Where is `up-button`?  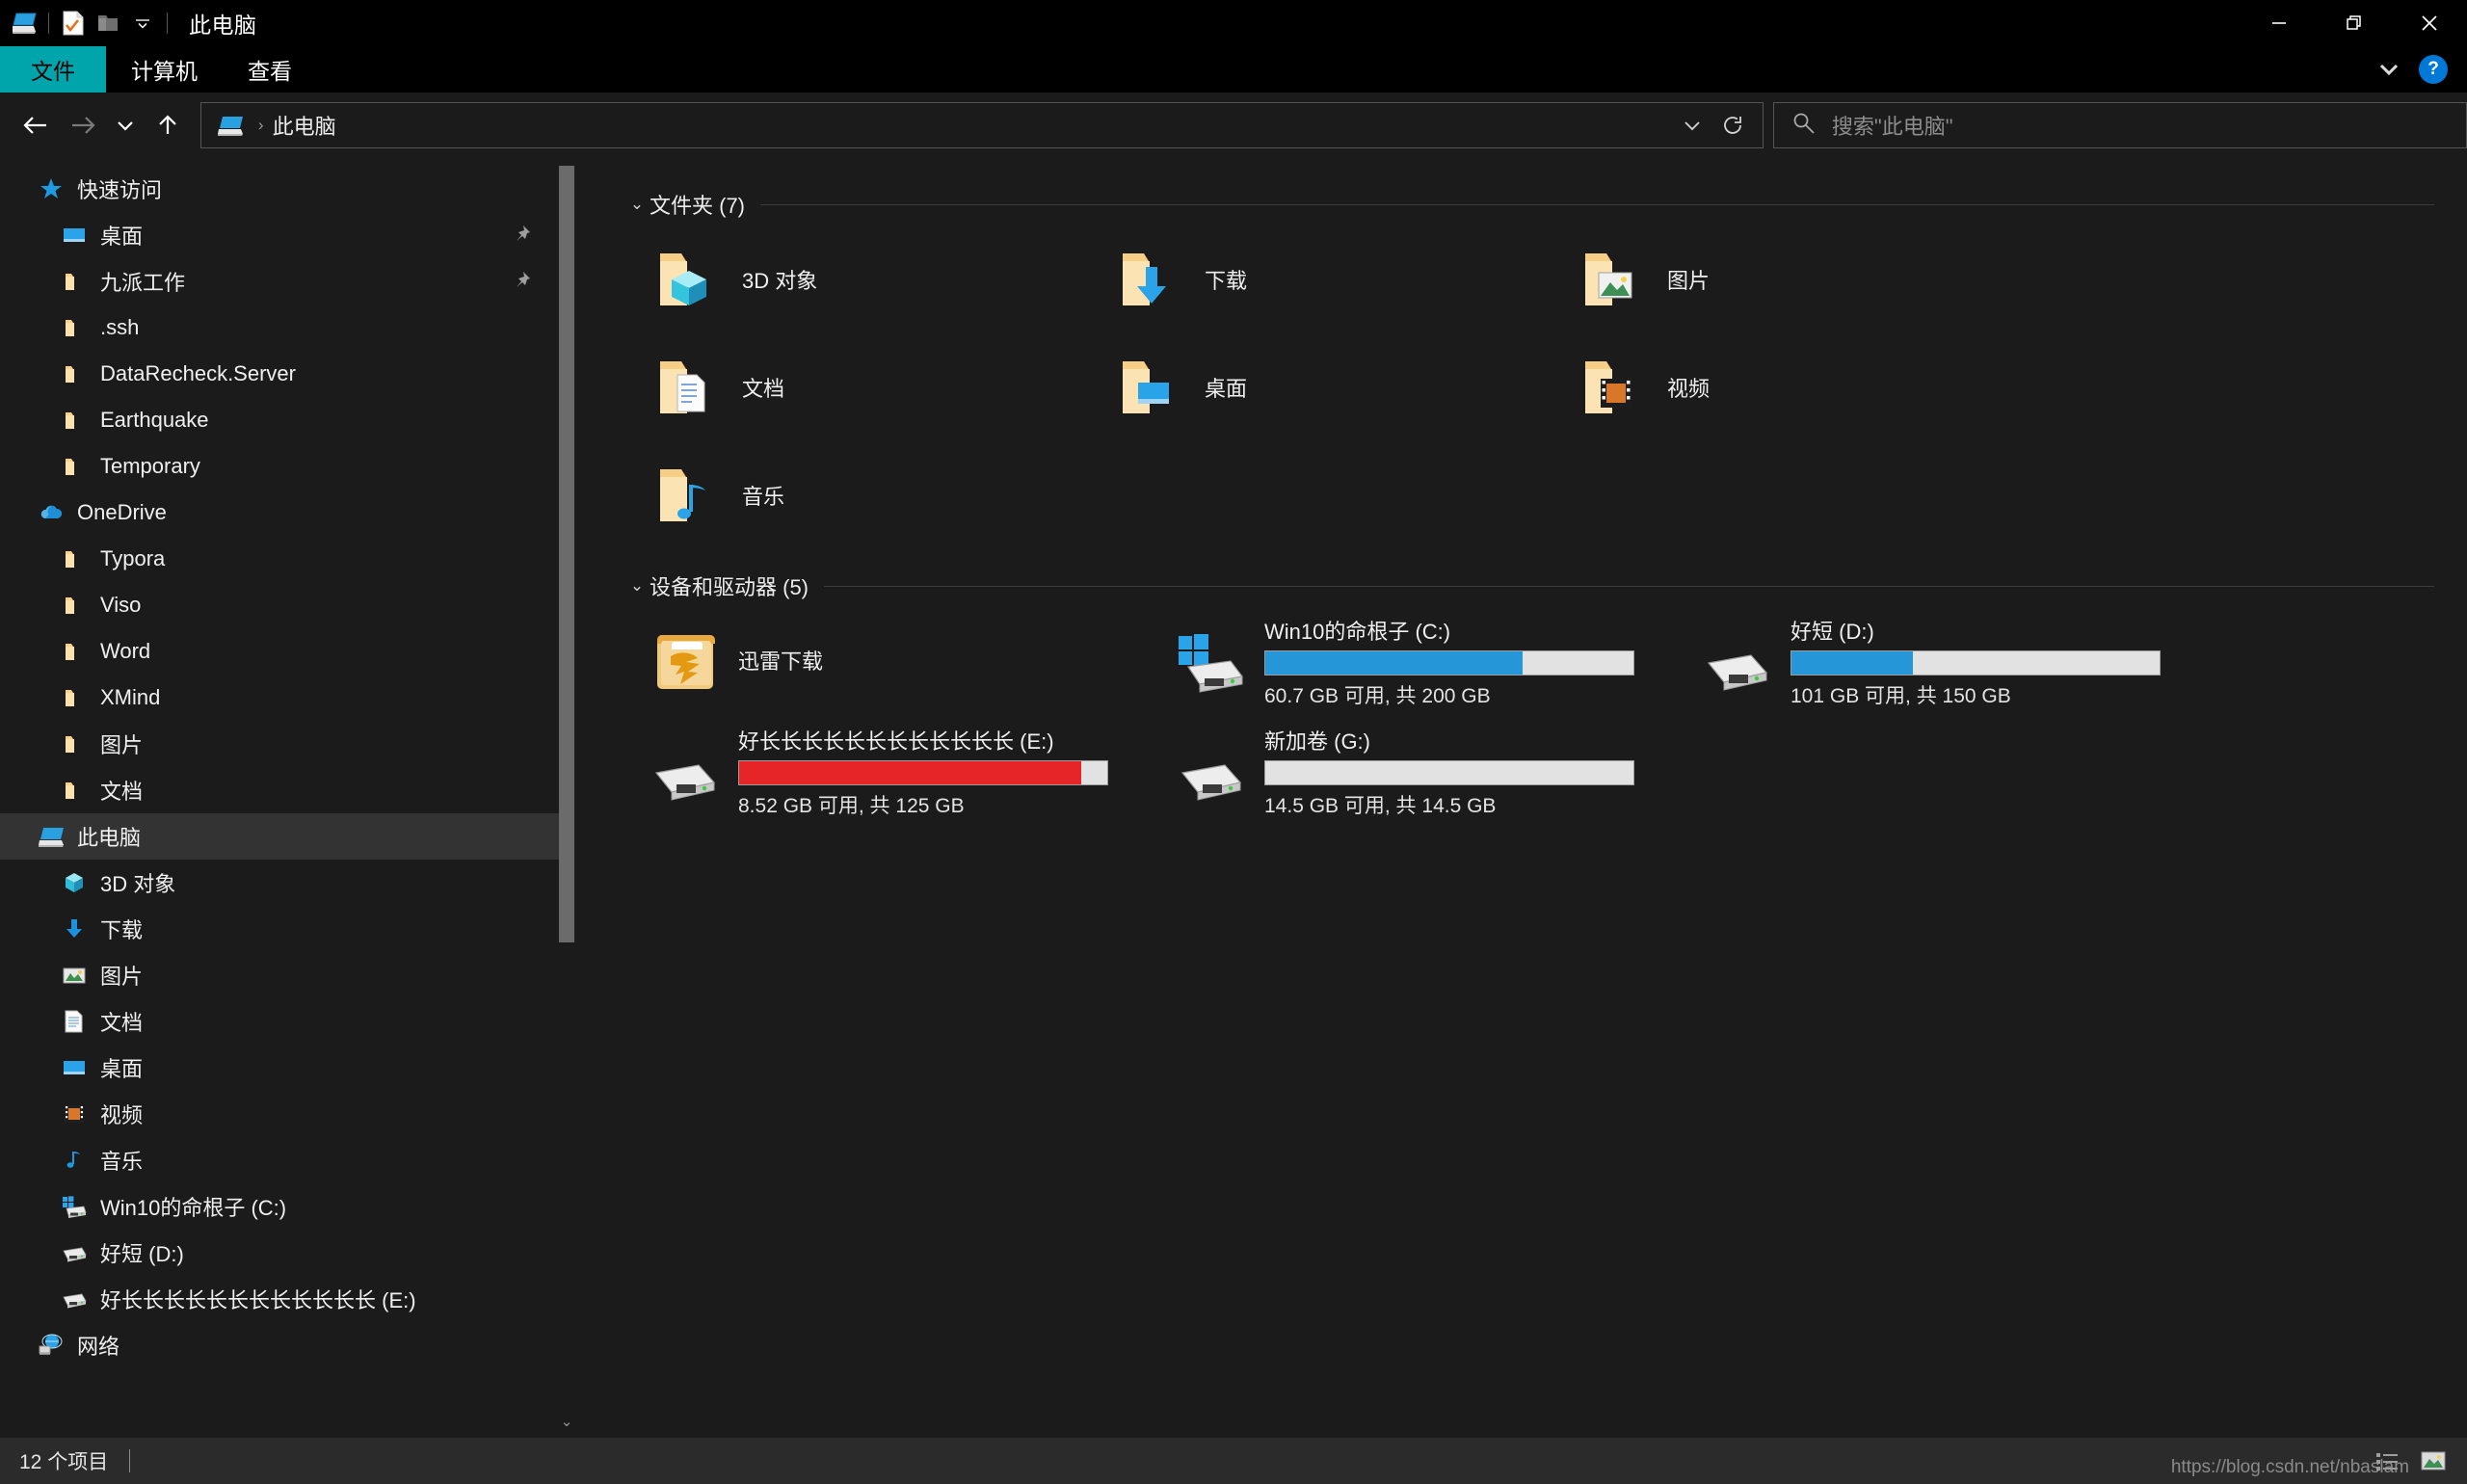
up-button is located at coordinates (167, 125).